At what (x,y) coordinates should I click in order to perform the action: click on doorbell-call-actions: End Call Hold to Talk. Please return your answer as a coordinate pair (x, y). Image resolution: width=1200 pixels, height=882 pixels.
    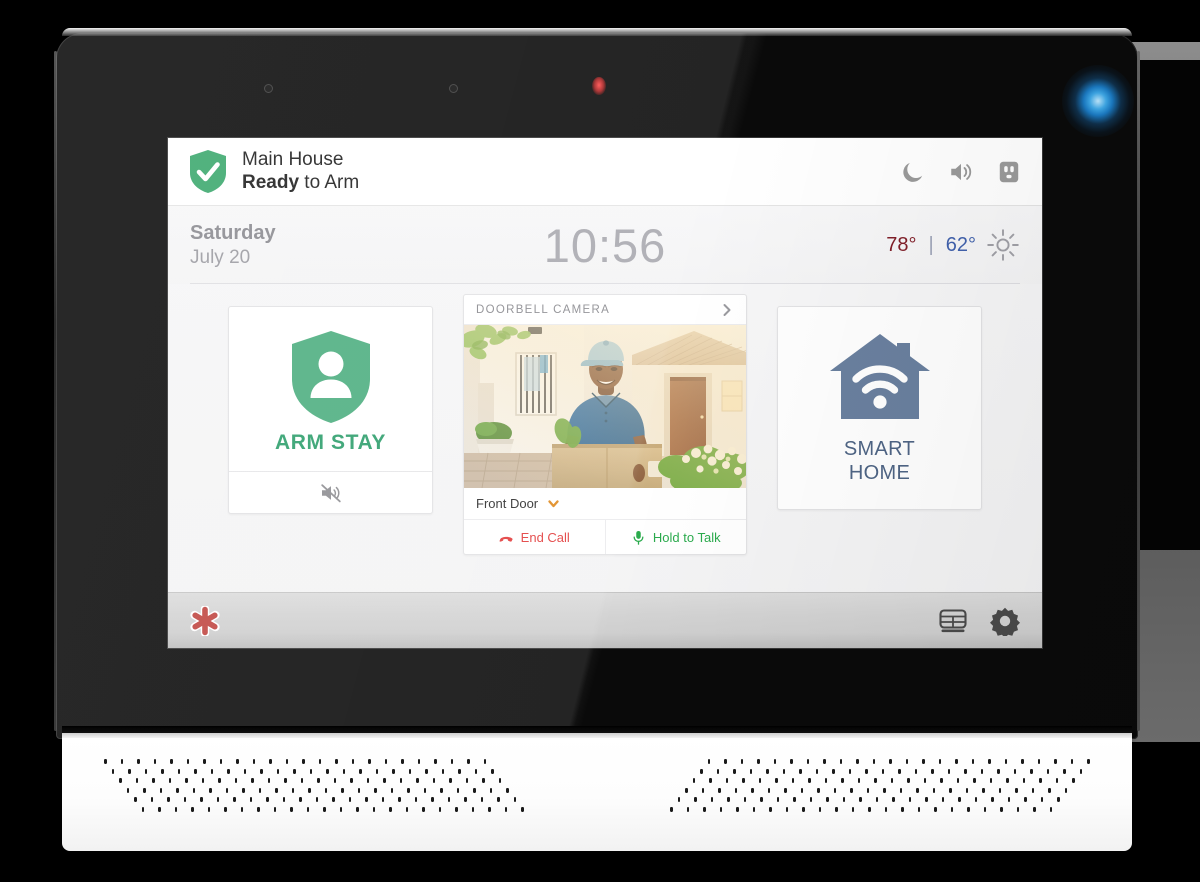
    Looking at the image, I should click on (605, 537).